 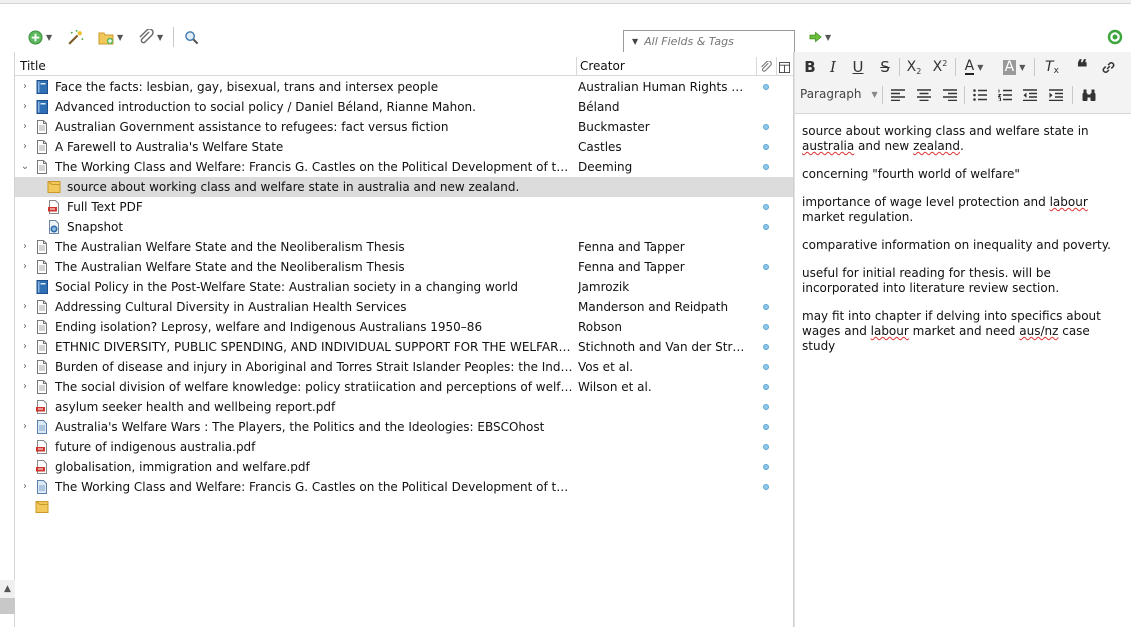 What do you see at coordinates (833, 67) in the screenshot?
I see `italic-button: I` at bounding box center [833, 67].